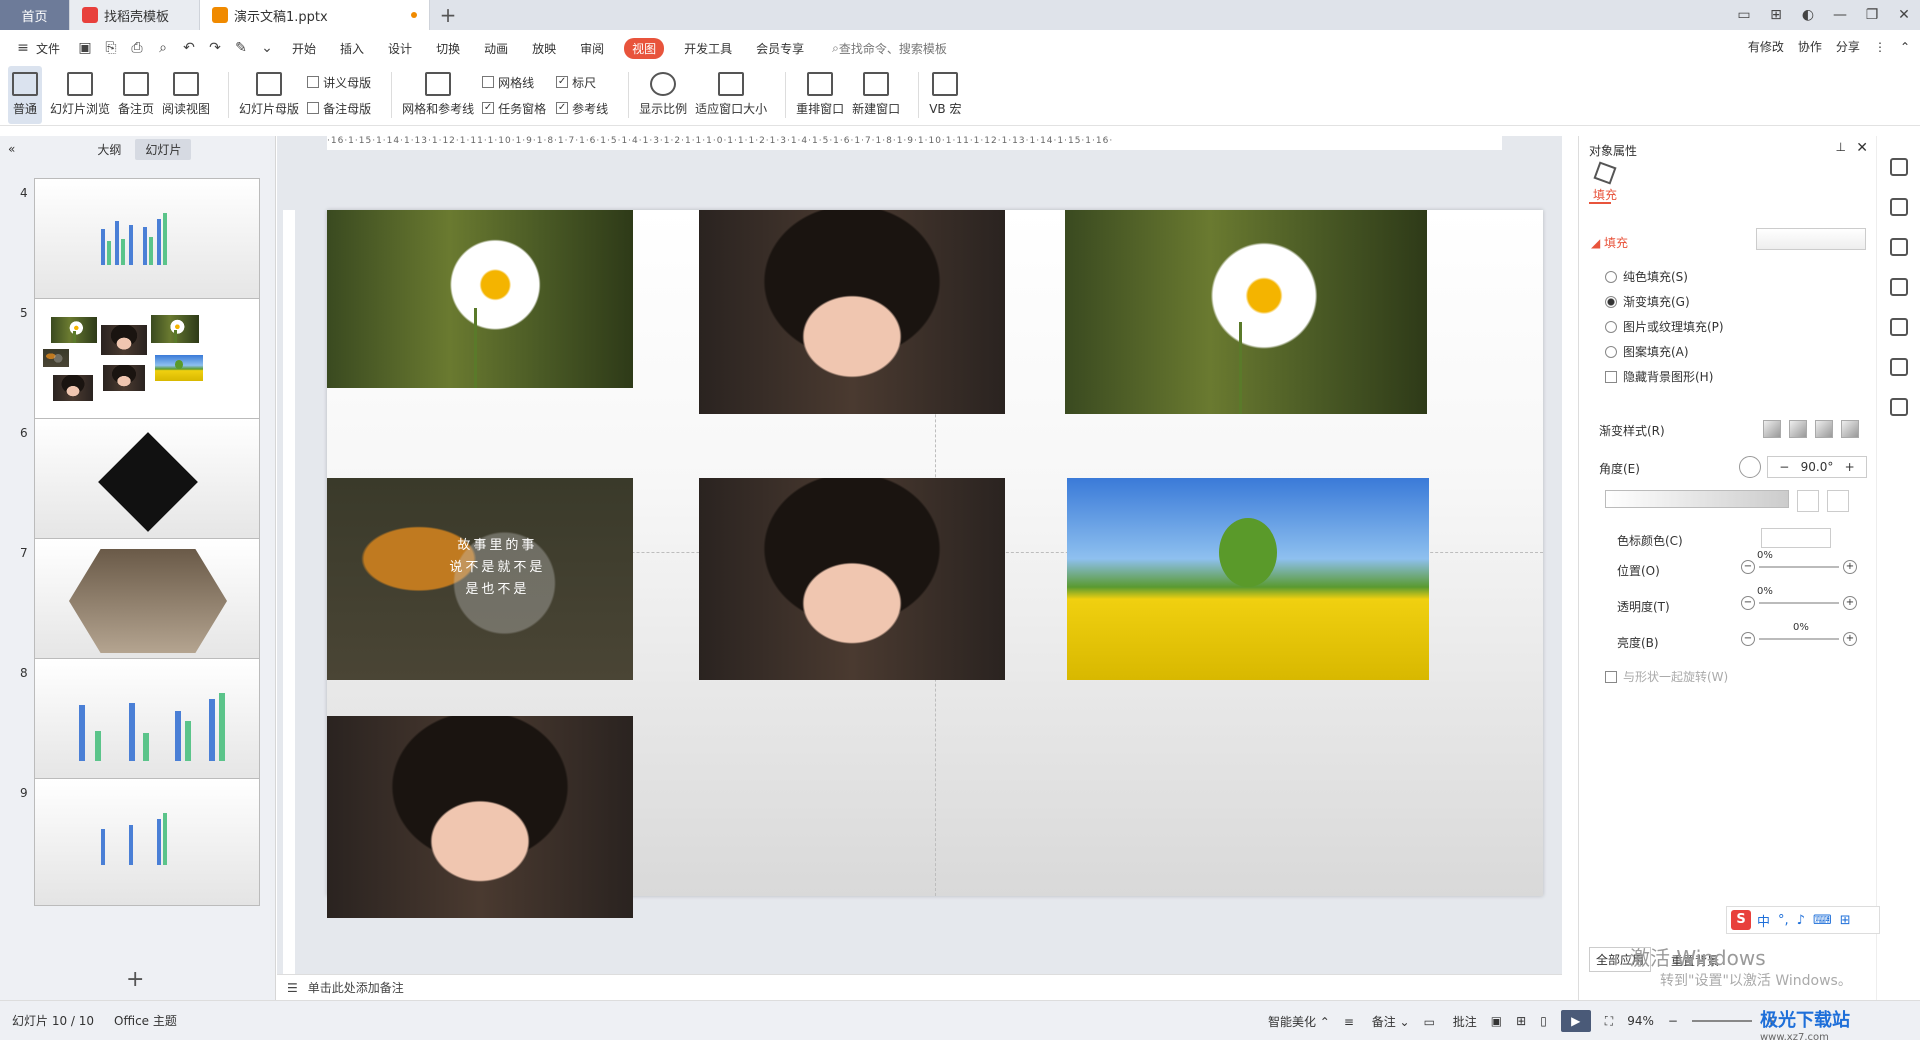 This screenshot has height=1040, width=1920. I want to click on menu-animation: 动画, so click(496, 48).